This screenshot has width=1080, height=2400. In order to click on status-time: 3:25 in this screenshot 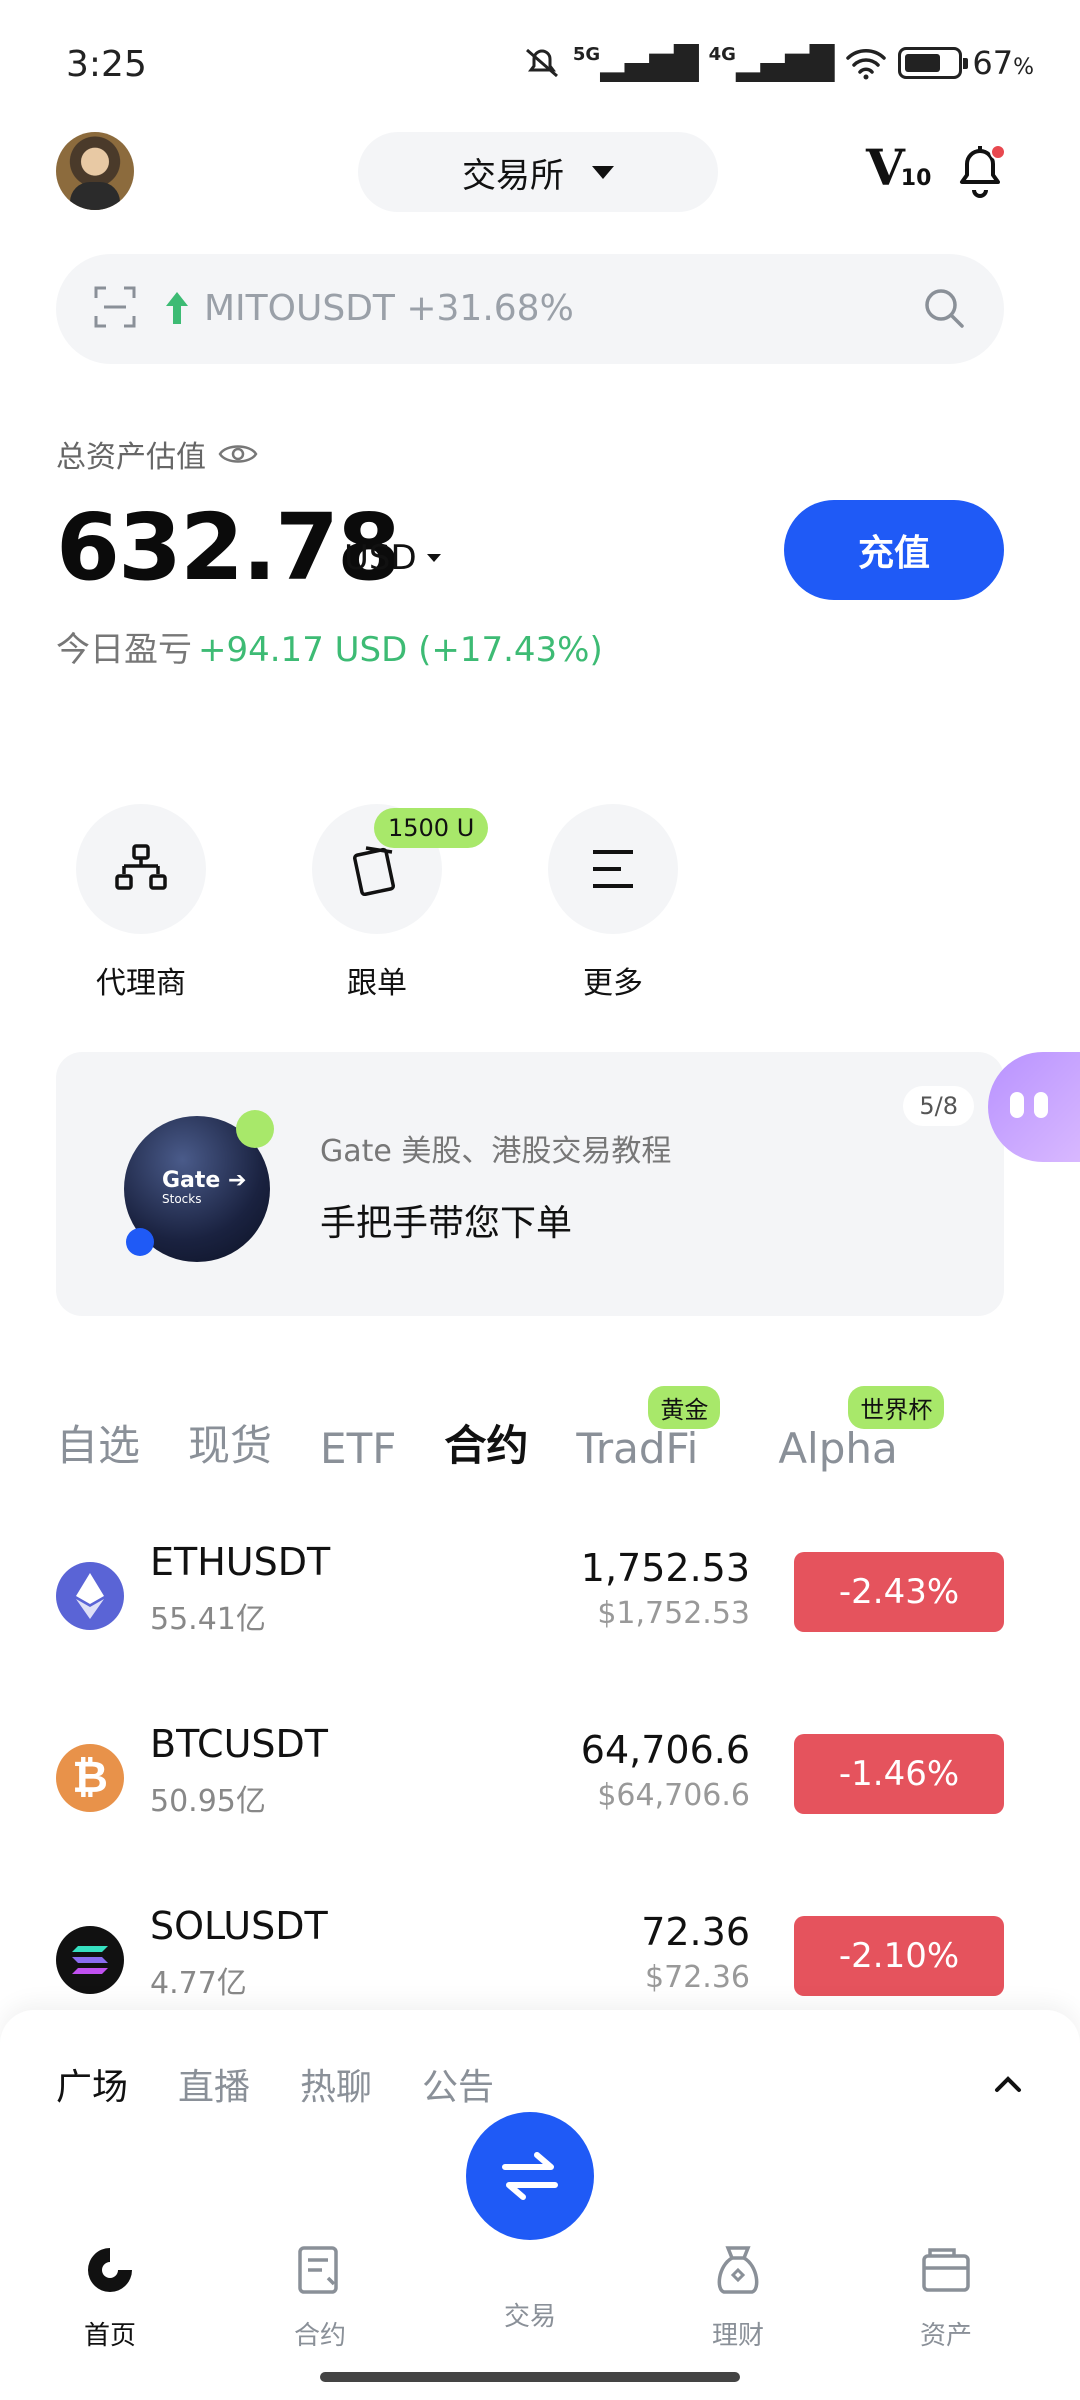, I will do `click(106, 64)`.